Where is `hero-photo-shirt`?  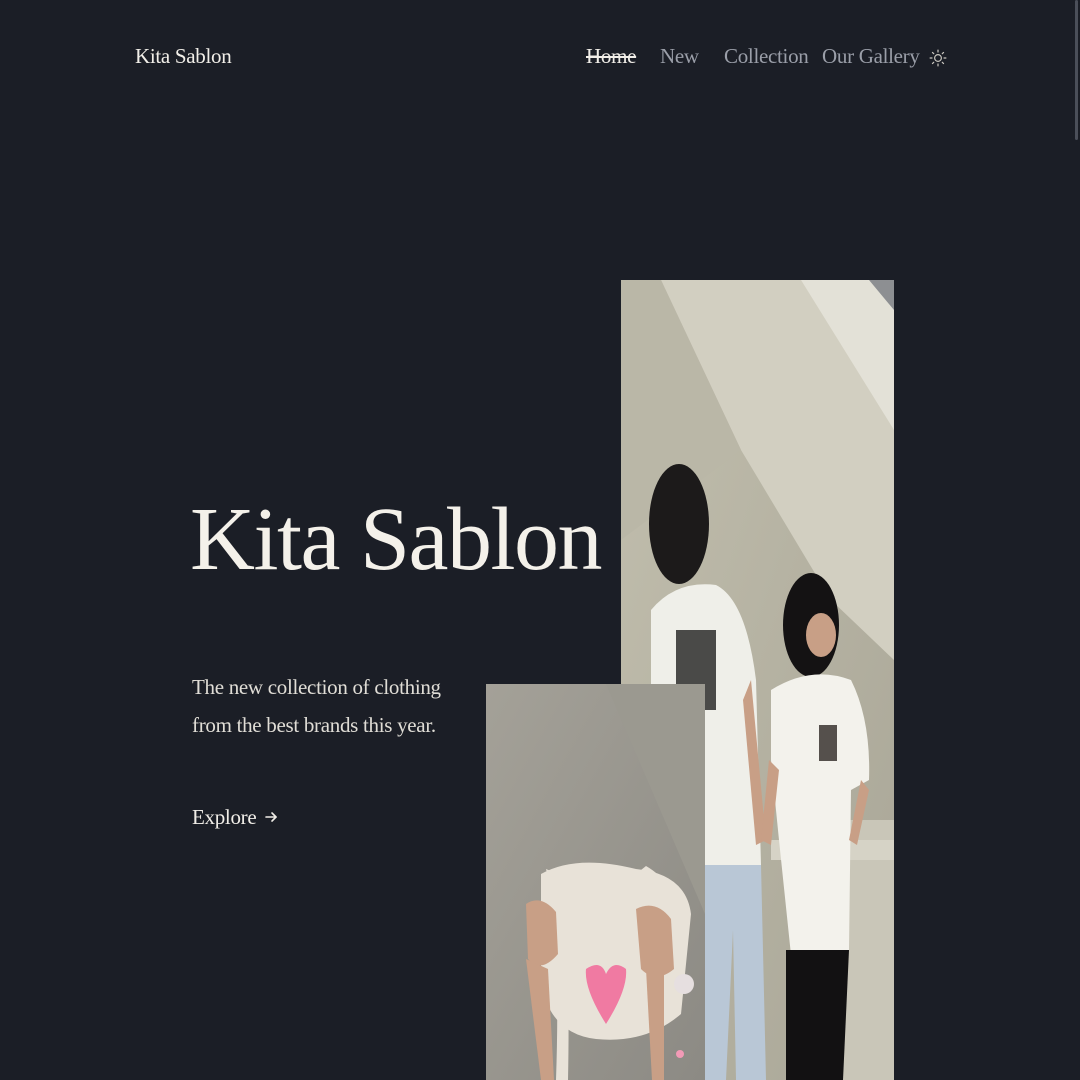
hero-photo-shirt is located at coordinates (595, 882).